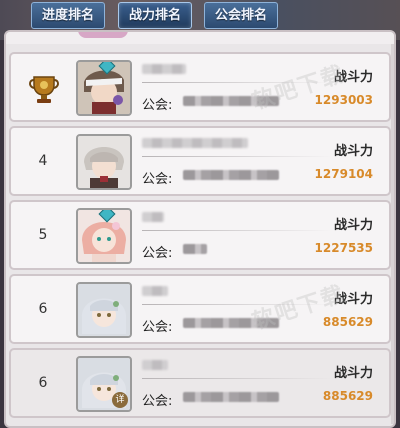 This screenshot has width=400, height=428. What do you see at coordinates (200, 17) in the screenshot?
I see `ranking-tabs: 进度排名 战力排名 公会排名` at bounding box center [200, 17].